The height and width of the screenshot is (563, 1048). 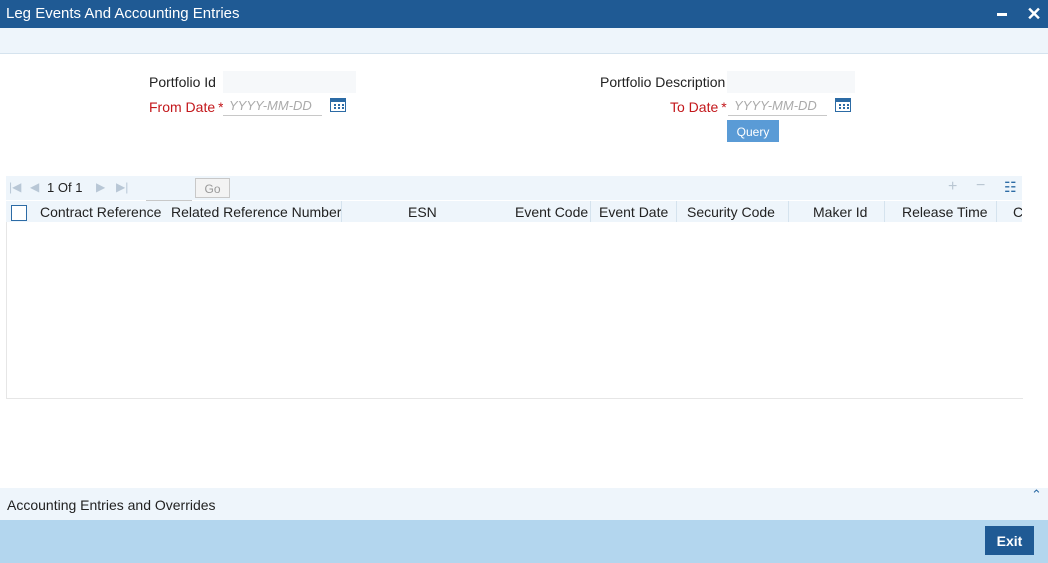 I want to click on window-title: Leg Events And Accounting Entries, so click(x=123, y=13).